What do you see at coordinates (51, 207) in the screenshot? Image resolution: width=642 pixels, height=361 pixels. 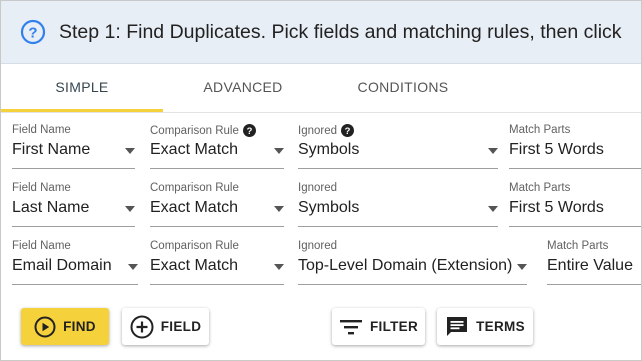 I see `field-name-value: Last Name` at bounding box center [51, 207].